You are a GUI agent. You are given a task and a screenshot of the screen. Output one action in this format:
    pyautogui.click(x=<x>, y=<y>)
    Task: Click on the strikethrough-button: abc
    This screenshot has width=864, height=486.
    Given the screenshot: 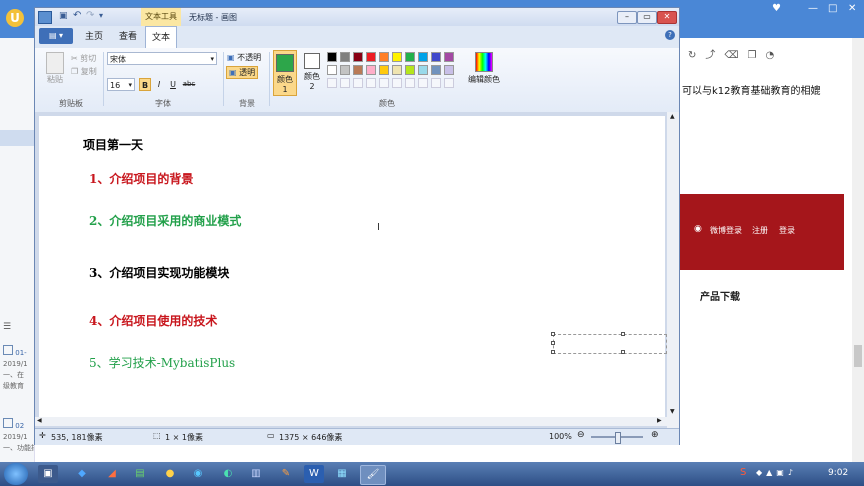 What is the action you would take?
    pyautogui.click(x=189, y=84)
    